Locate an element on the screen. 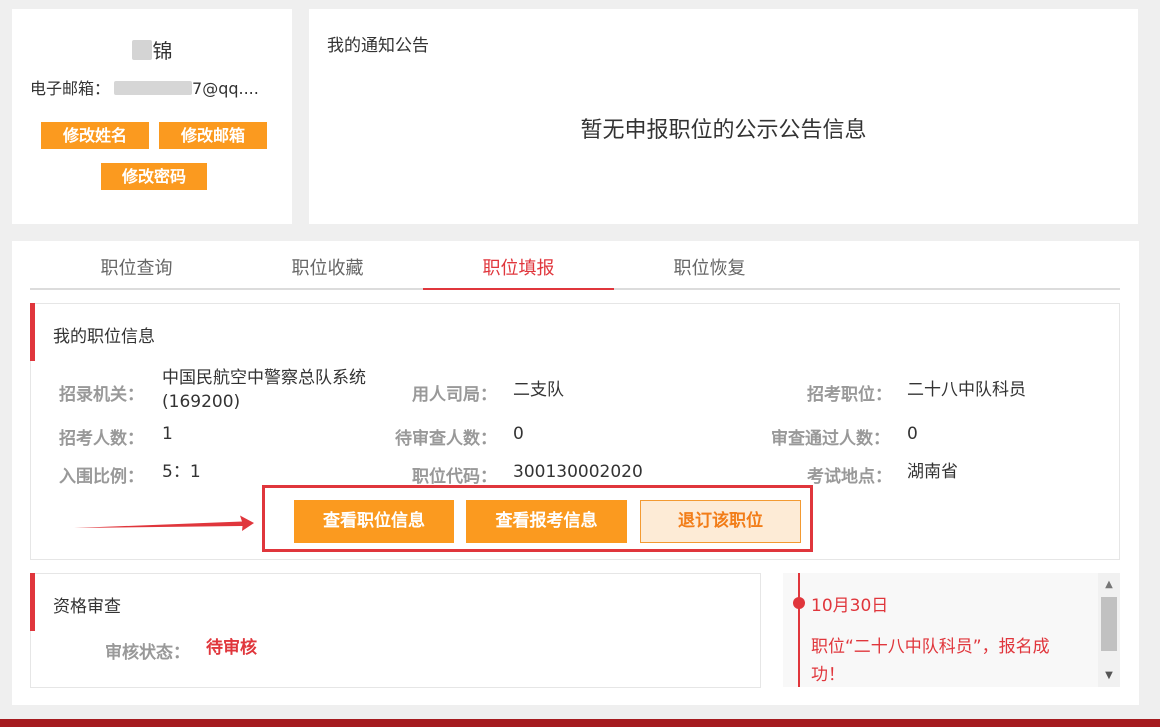 This screenshot has width=1160, height=727. tab-position-favorites: 职位收藏 is located at coordinates (327, 265).